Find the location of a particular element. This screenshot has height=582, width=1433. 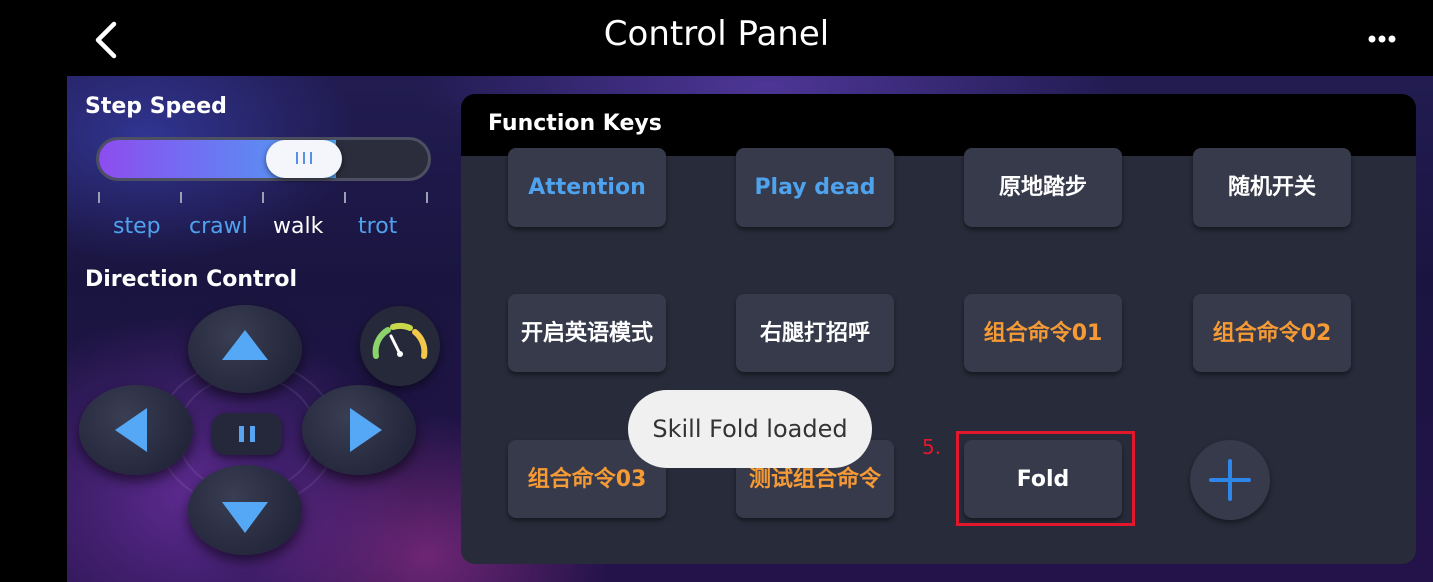

top-bar: Control Panel is located at coordinates (716, 38).